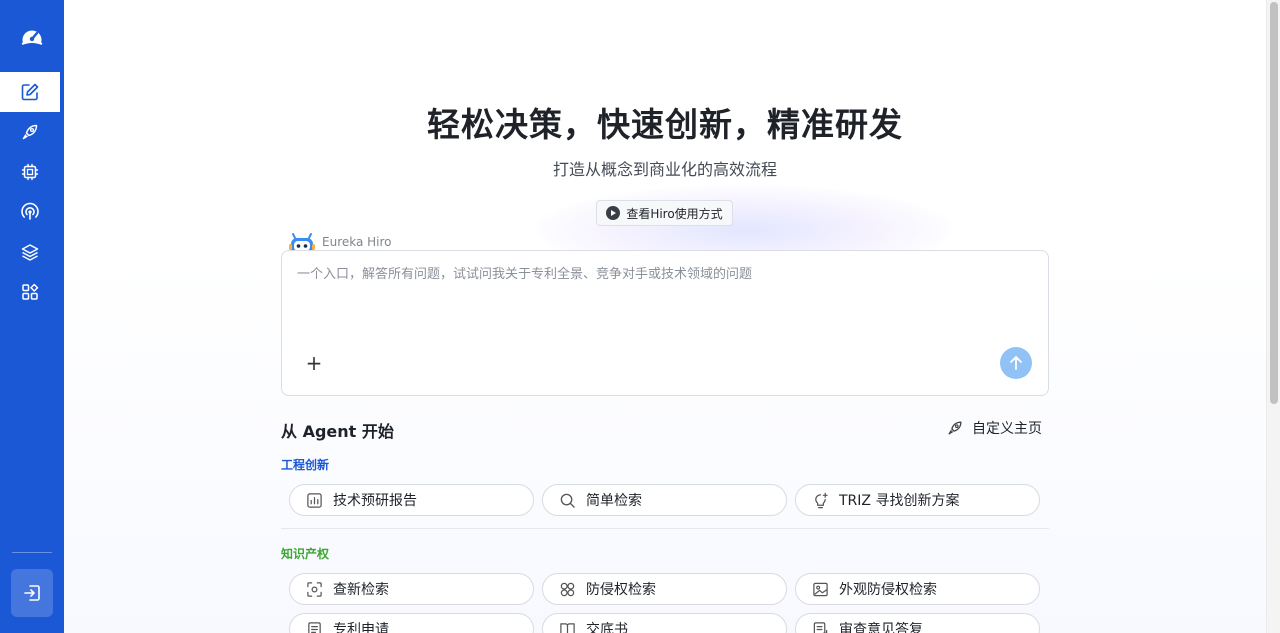  What do you see at coordinates (662, 298) in the screenshot?
I see `chat-input` at bounding box center [662, 298].